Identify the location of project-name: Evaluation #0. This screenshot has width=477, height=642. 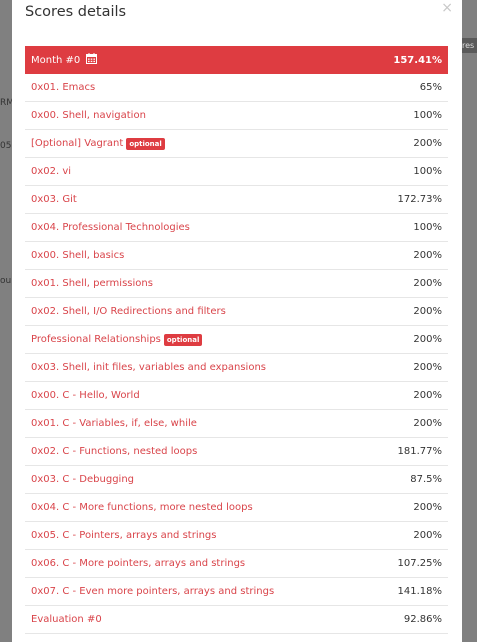
(66, 619).